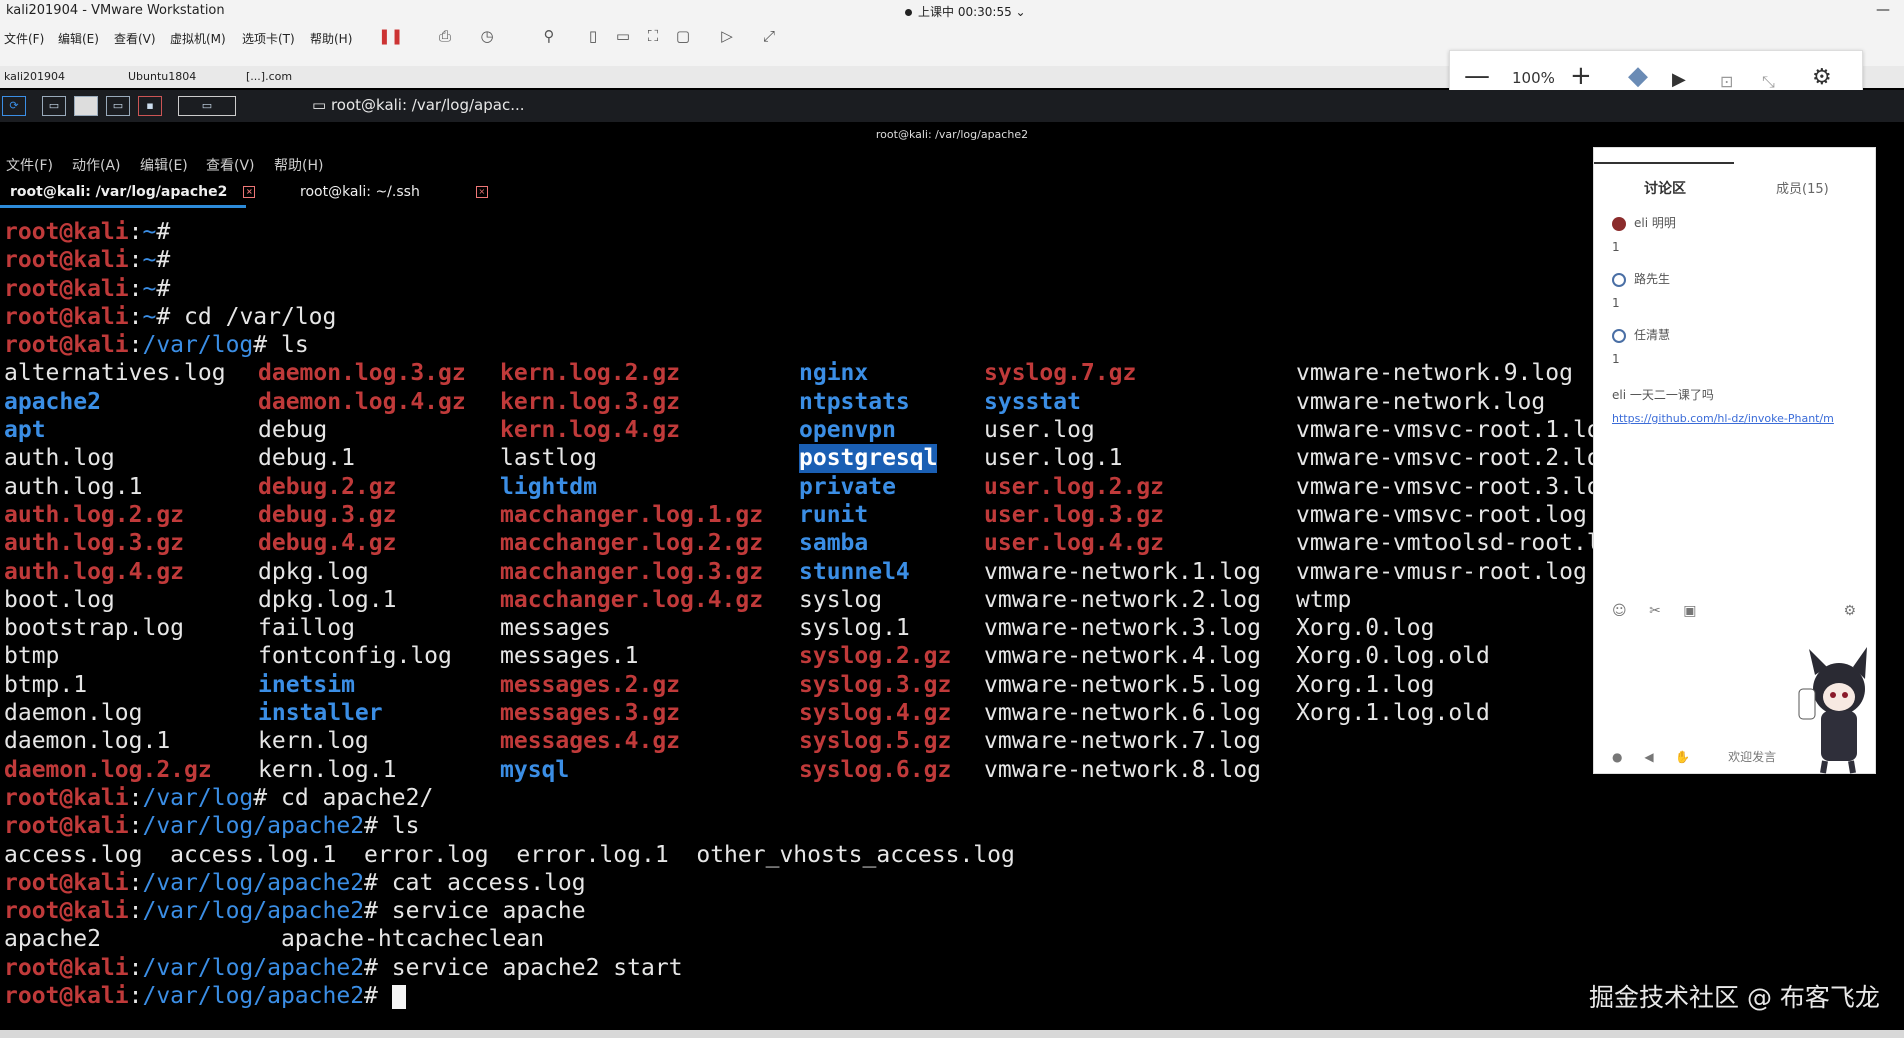 The image size is (1904, 1038). What do you see at coordinates (590, 713) in the screenshot?
I see `ls-entry: messages.3.gz` at bounding box center [590, 713].